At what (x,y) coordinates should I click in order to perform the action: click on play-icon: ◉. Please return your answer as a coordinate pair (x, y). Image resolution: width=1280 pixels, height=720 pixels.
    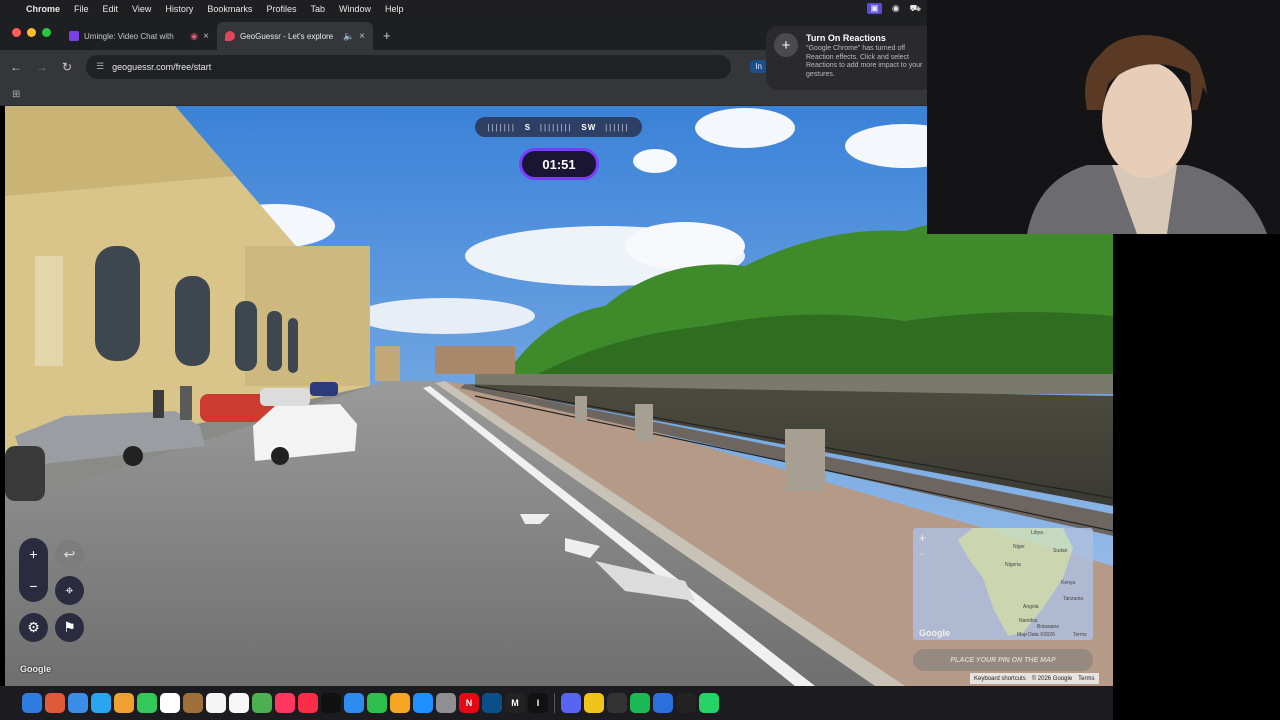
    Looking at the image, I should click on (896, 8).